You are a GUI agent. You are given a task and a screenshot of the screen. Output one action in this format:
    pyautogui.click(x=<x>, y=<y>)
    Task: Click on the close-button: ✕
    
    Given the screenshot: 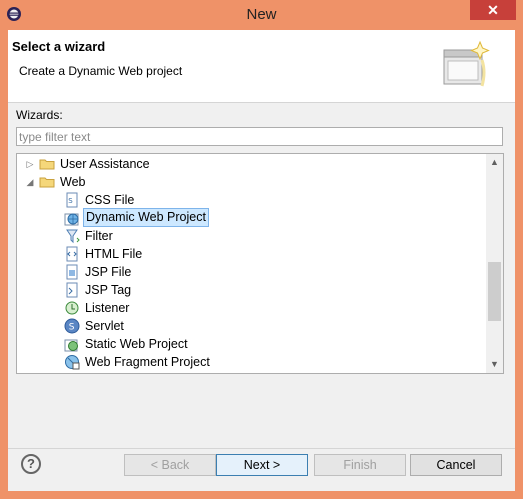 What is the action you would take?
    pyautogui.click(x=493, y=10)
    